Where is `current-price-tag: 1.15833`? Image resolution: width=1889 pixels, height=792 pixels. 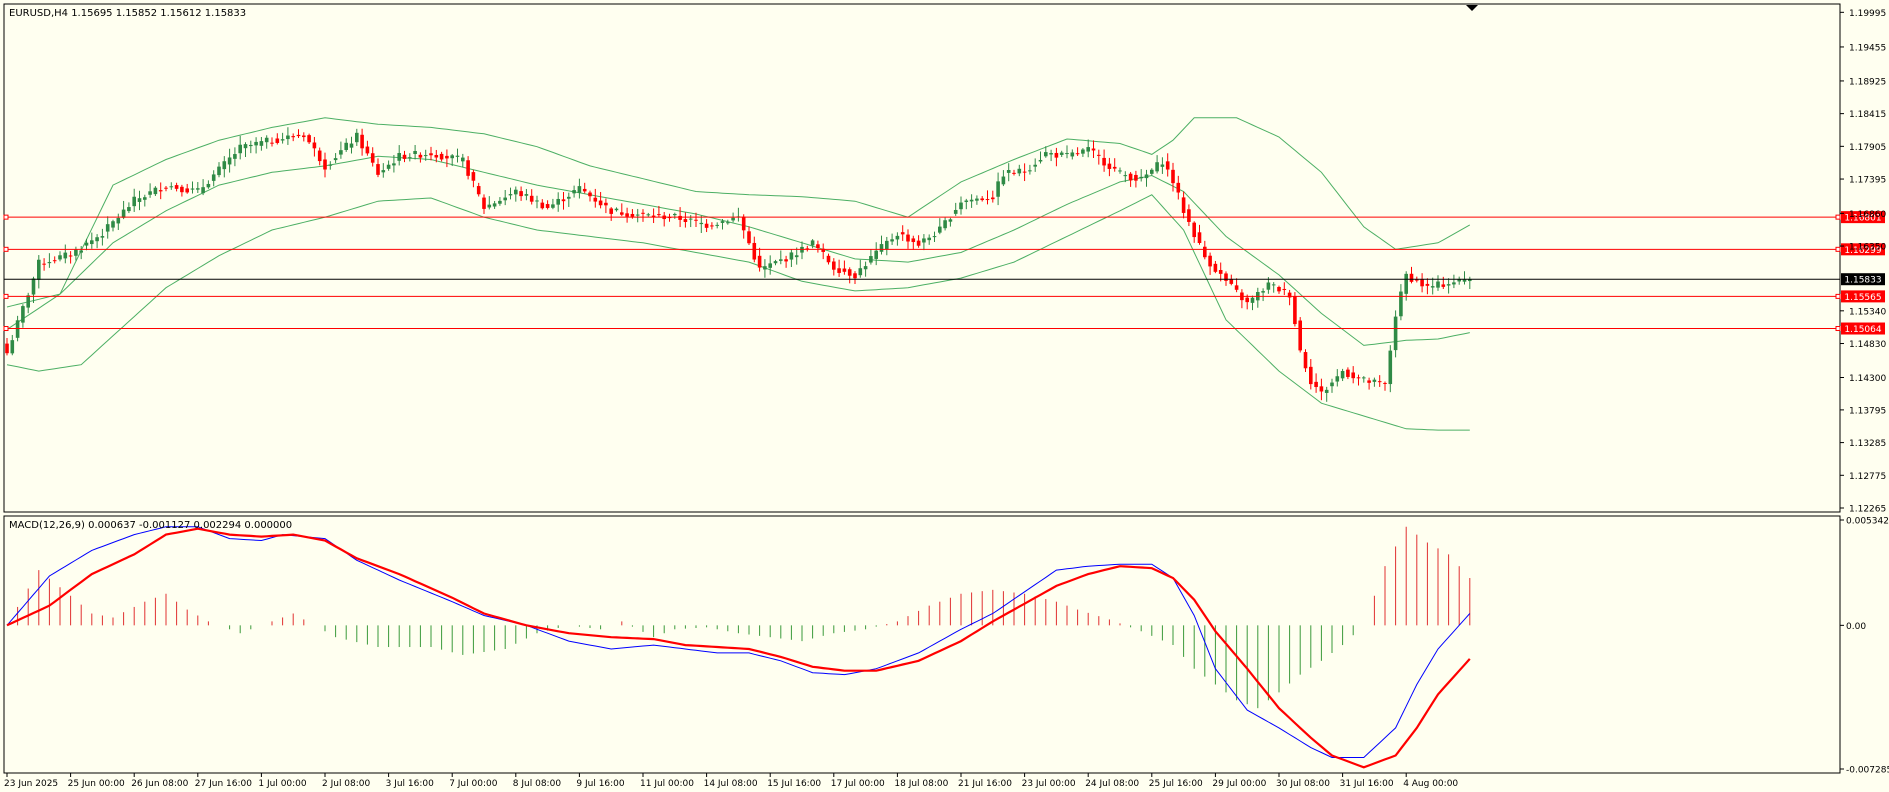 current-price-tag: 1.15833 is located at coordinates (1863, 279).